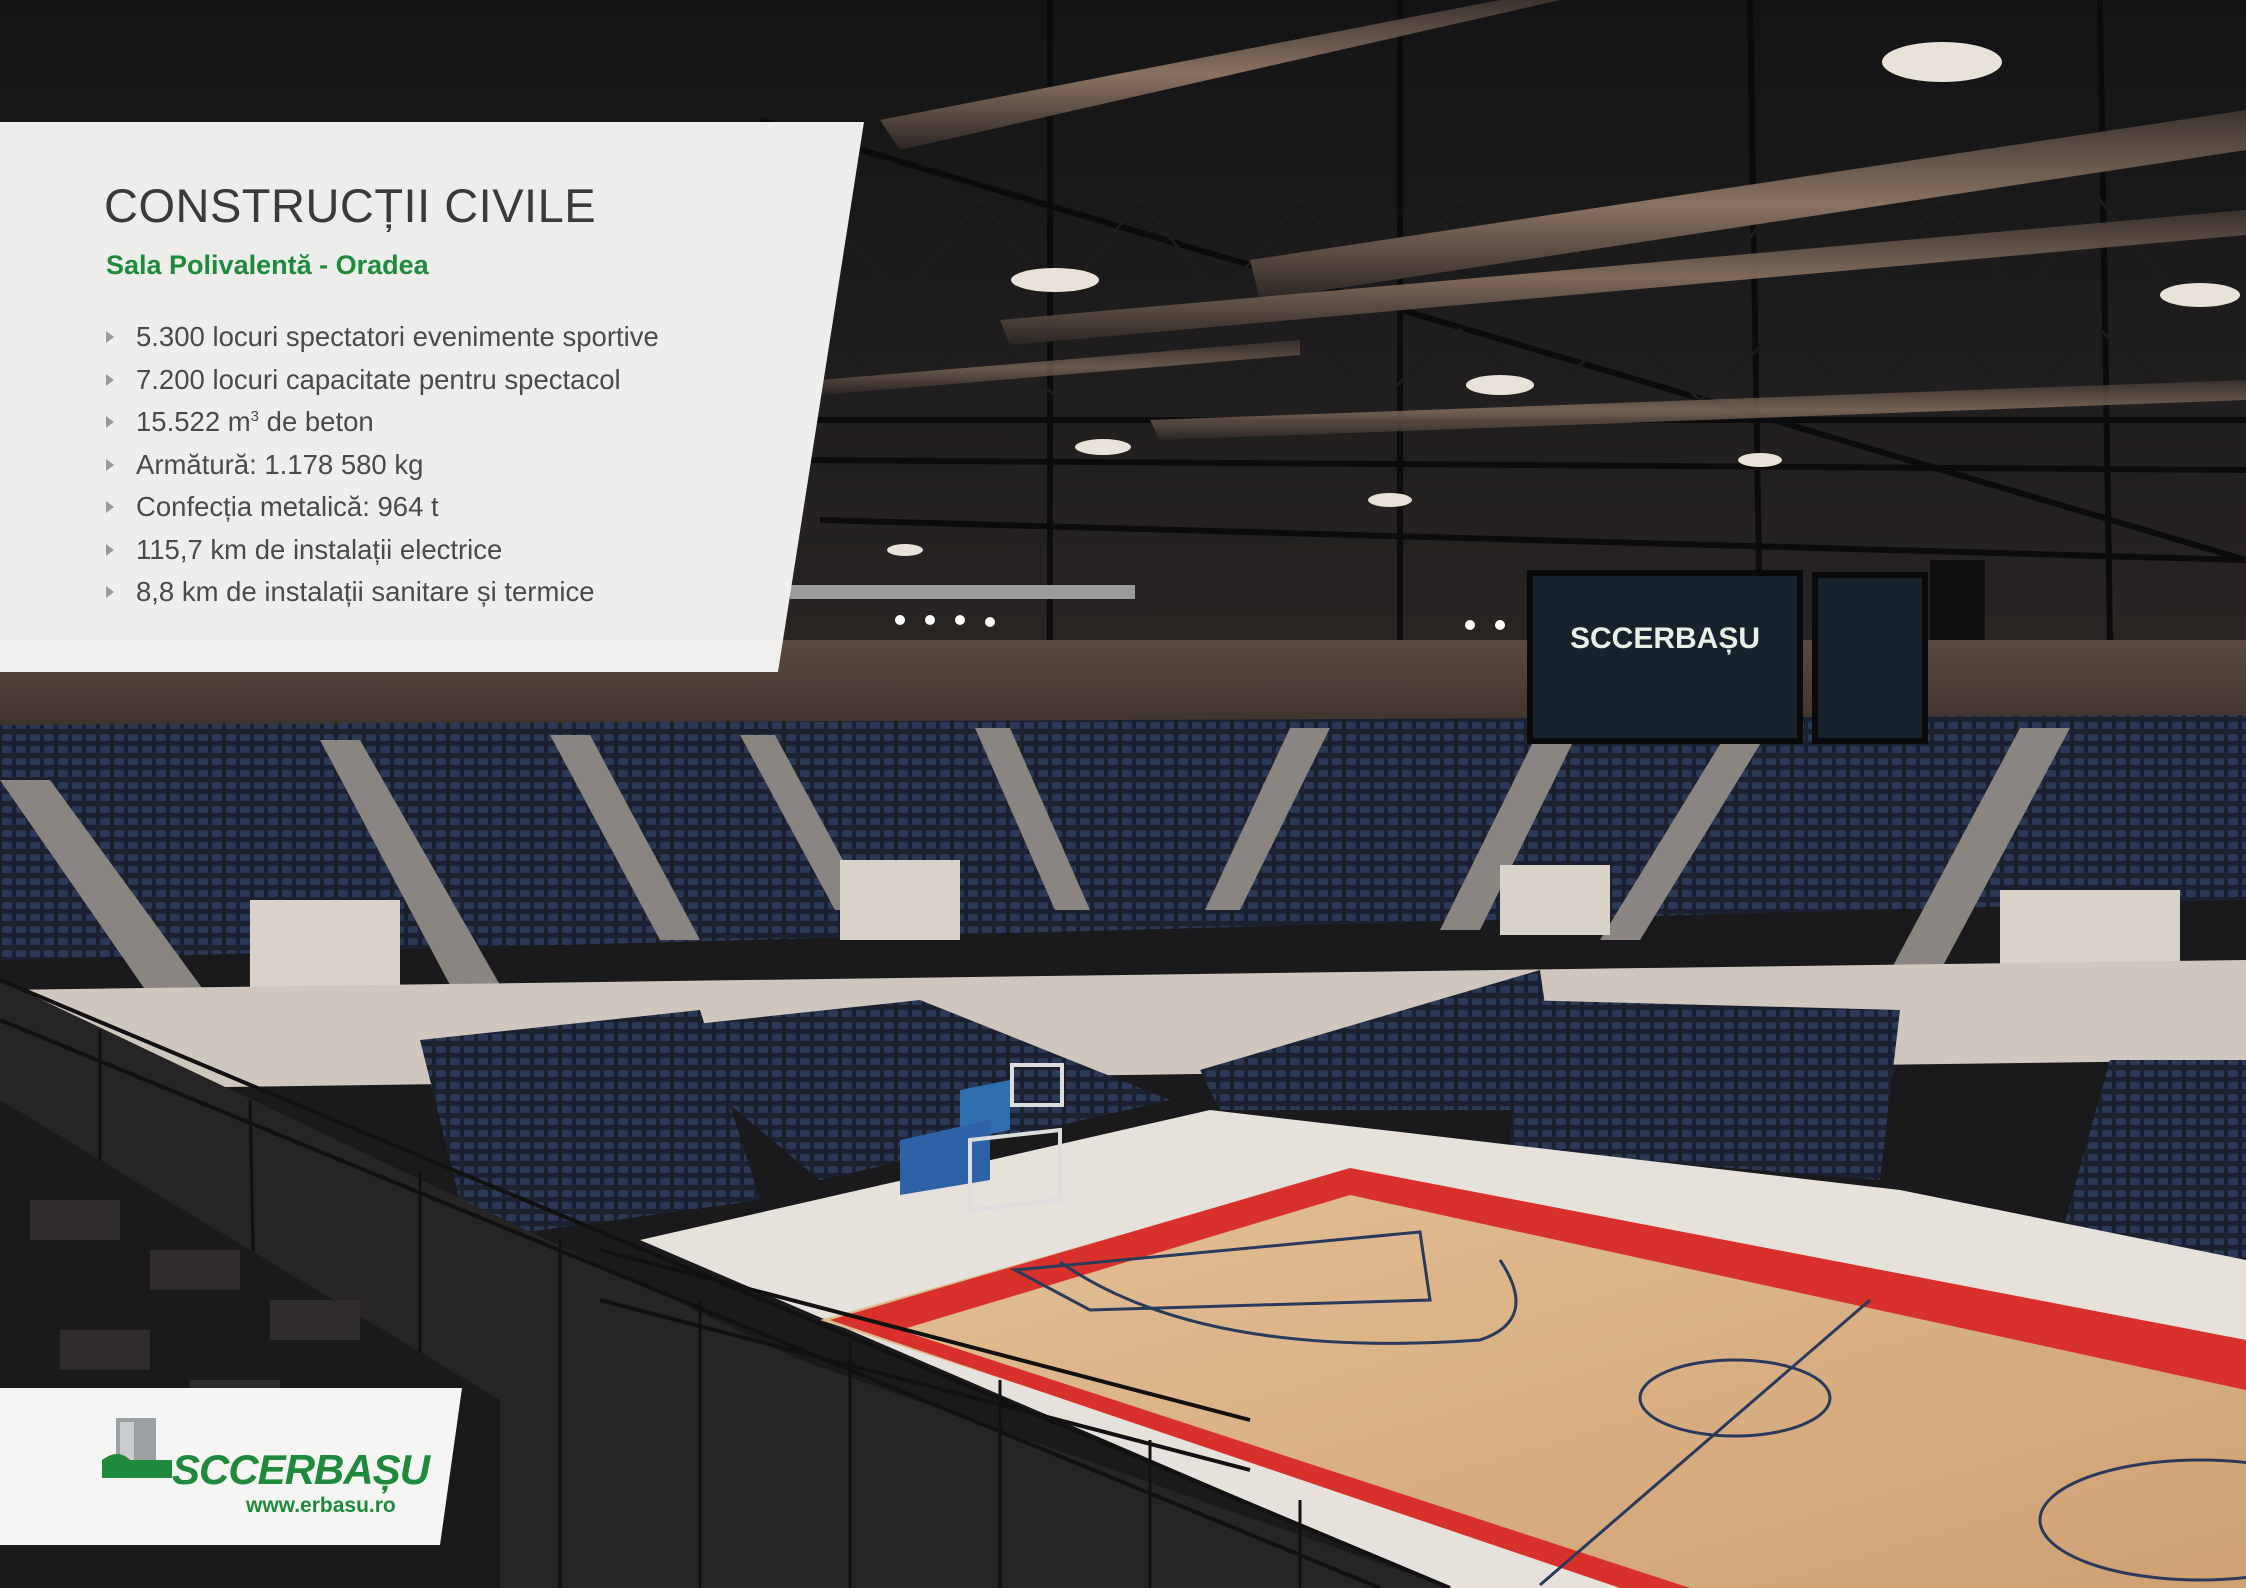  Describe the element at coordinates (1665, 638) in the screenshot. I see `svg-text: SCCERBAȘU` at that location.